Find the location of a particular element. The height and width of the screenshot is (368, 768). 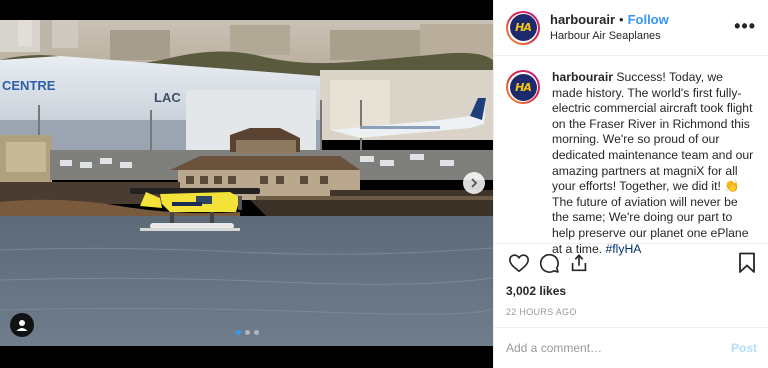

add-comment-bar: Post is located at coordinates (631, 347).